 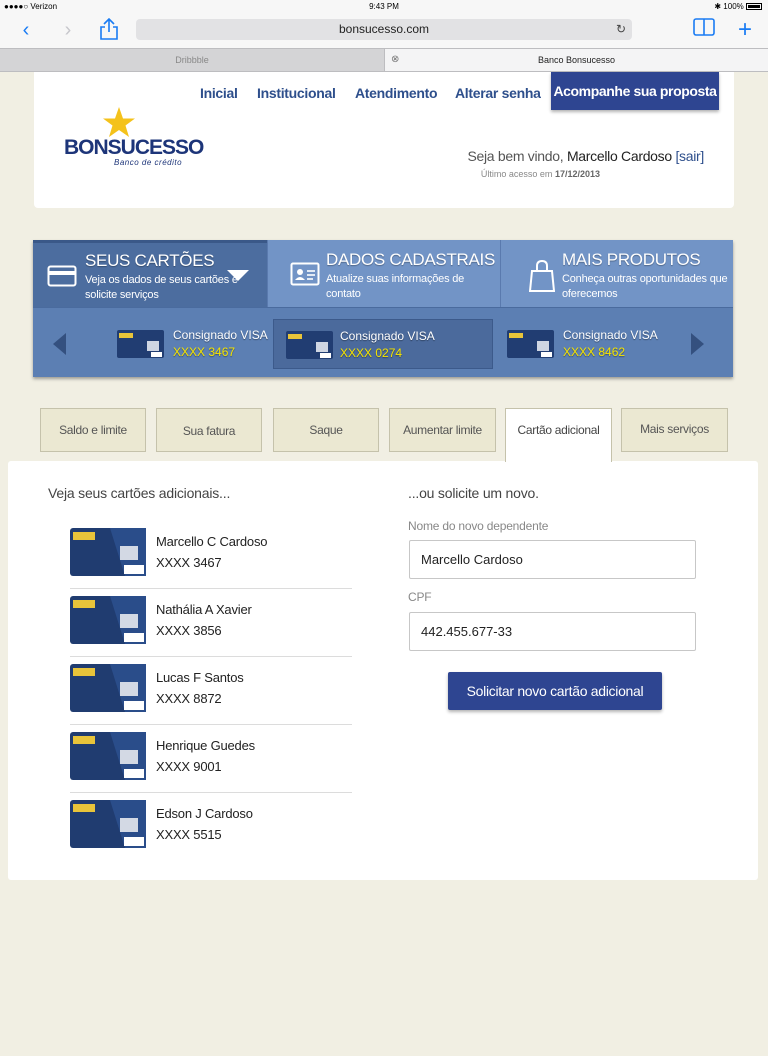 I want to click on new-tab-icon: +, so click(x=745, y=30).